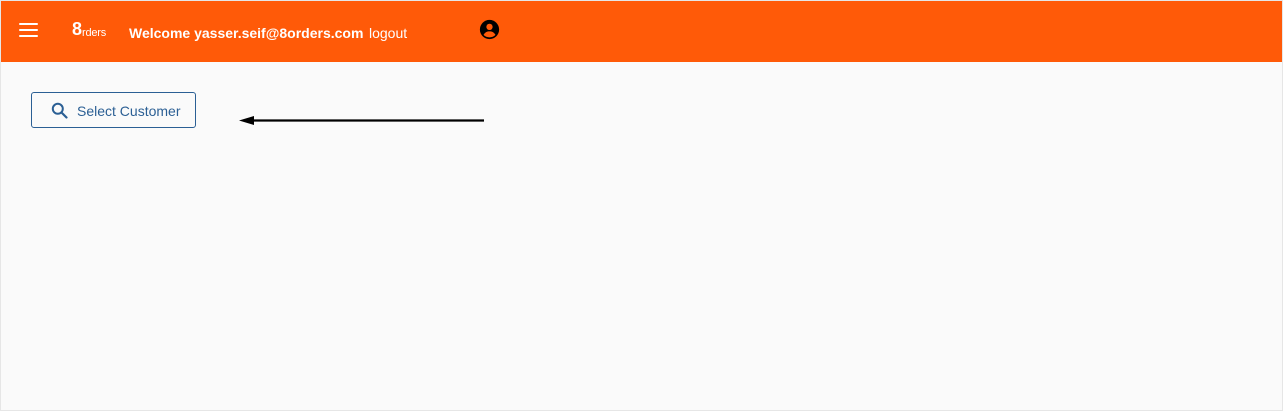  What do you see at coordinates (246, 33) in the screenshot?
I see `welcome-message: Welcome yasser.seif@8orders.com` at bounding box center [246, 33].